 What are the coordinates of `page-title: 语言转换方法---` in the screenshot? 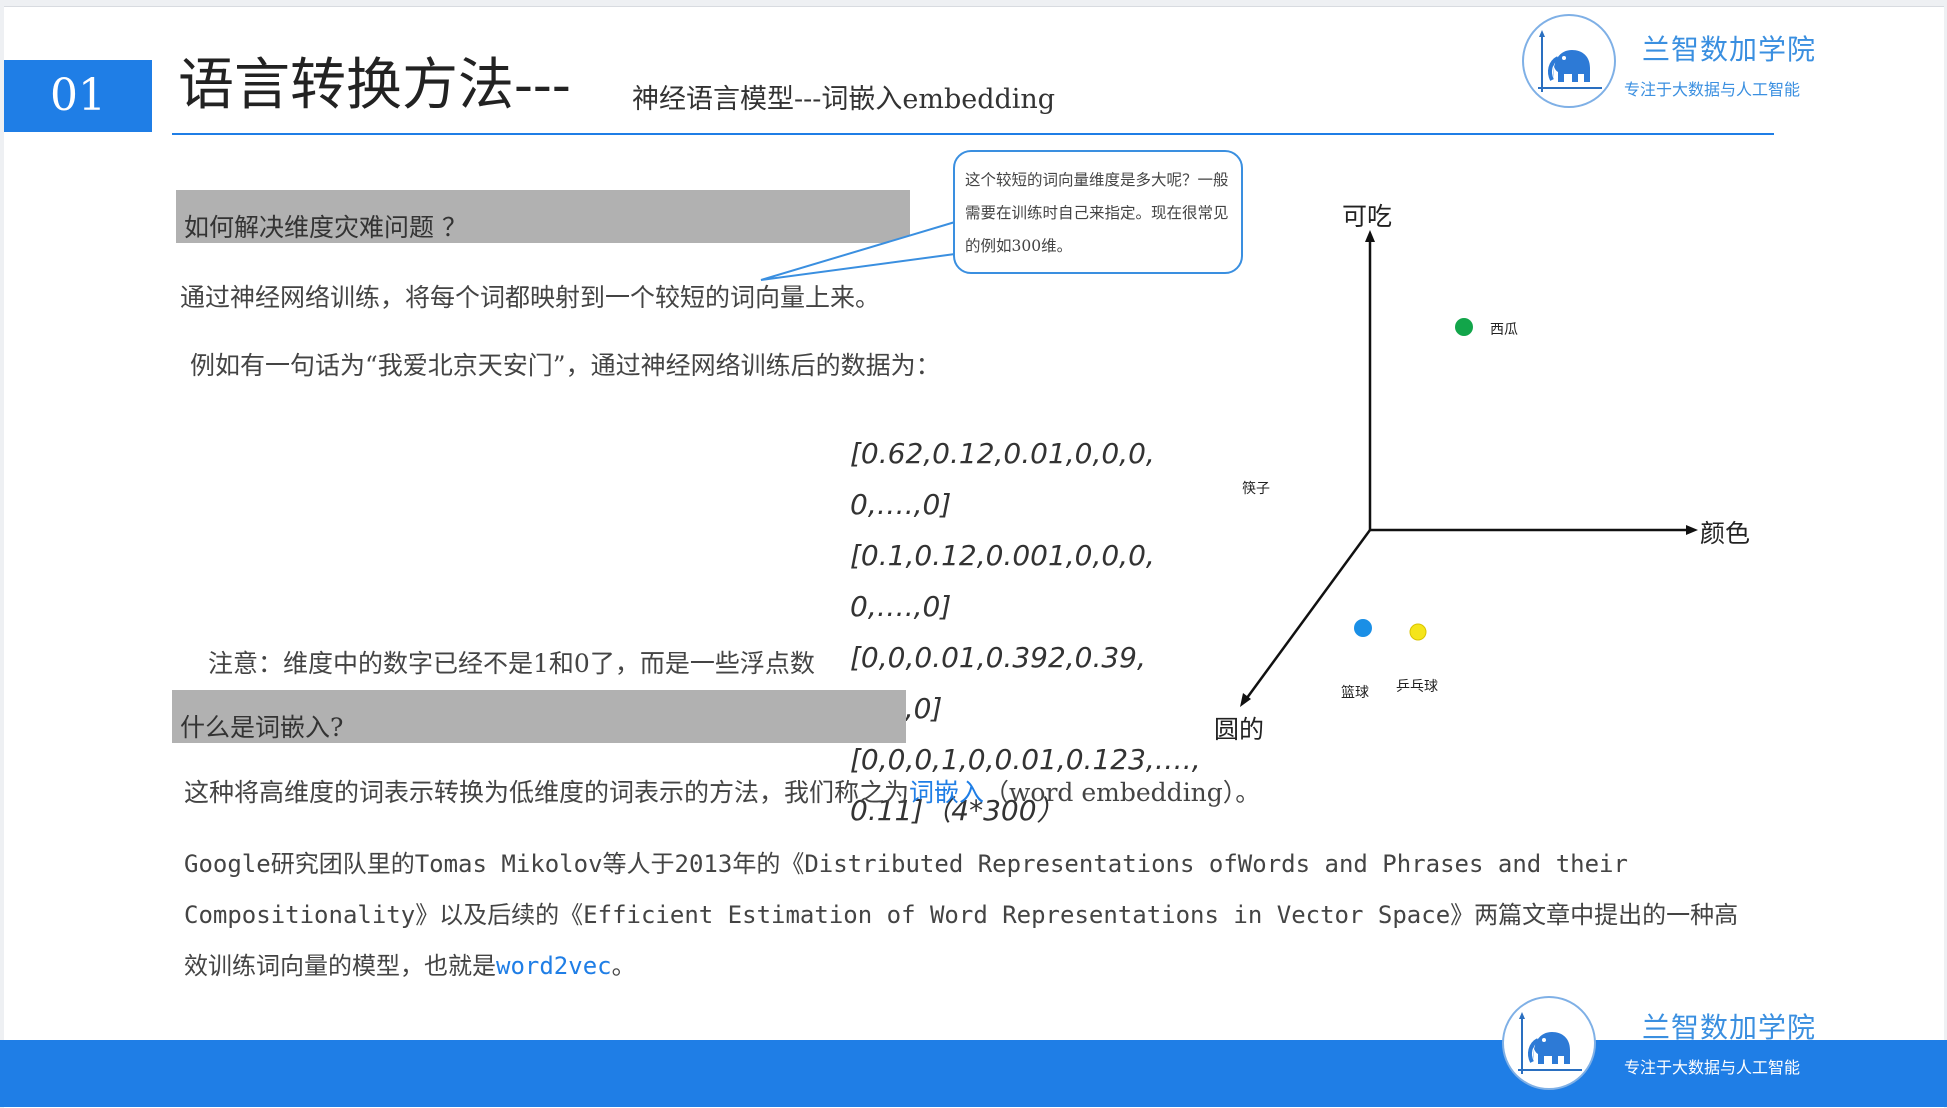 It's located at (374, 85).